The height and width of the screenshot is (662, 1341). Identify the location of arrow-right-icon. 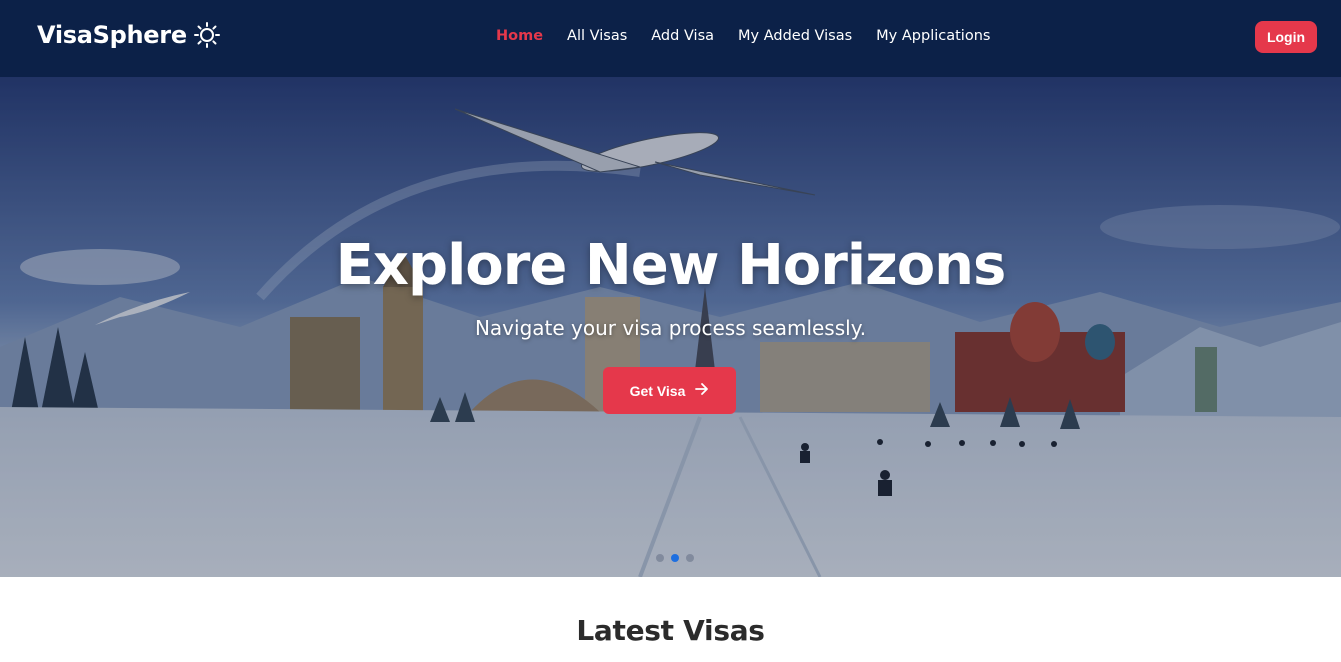
(702, 391).